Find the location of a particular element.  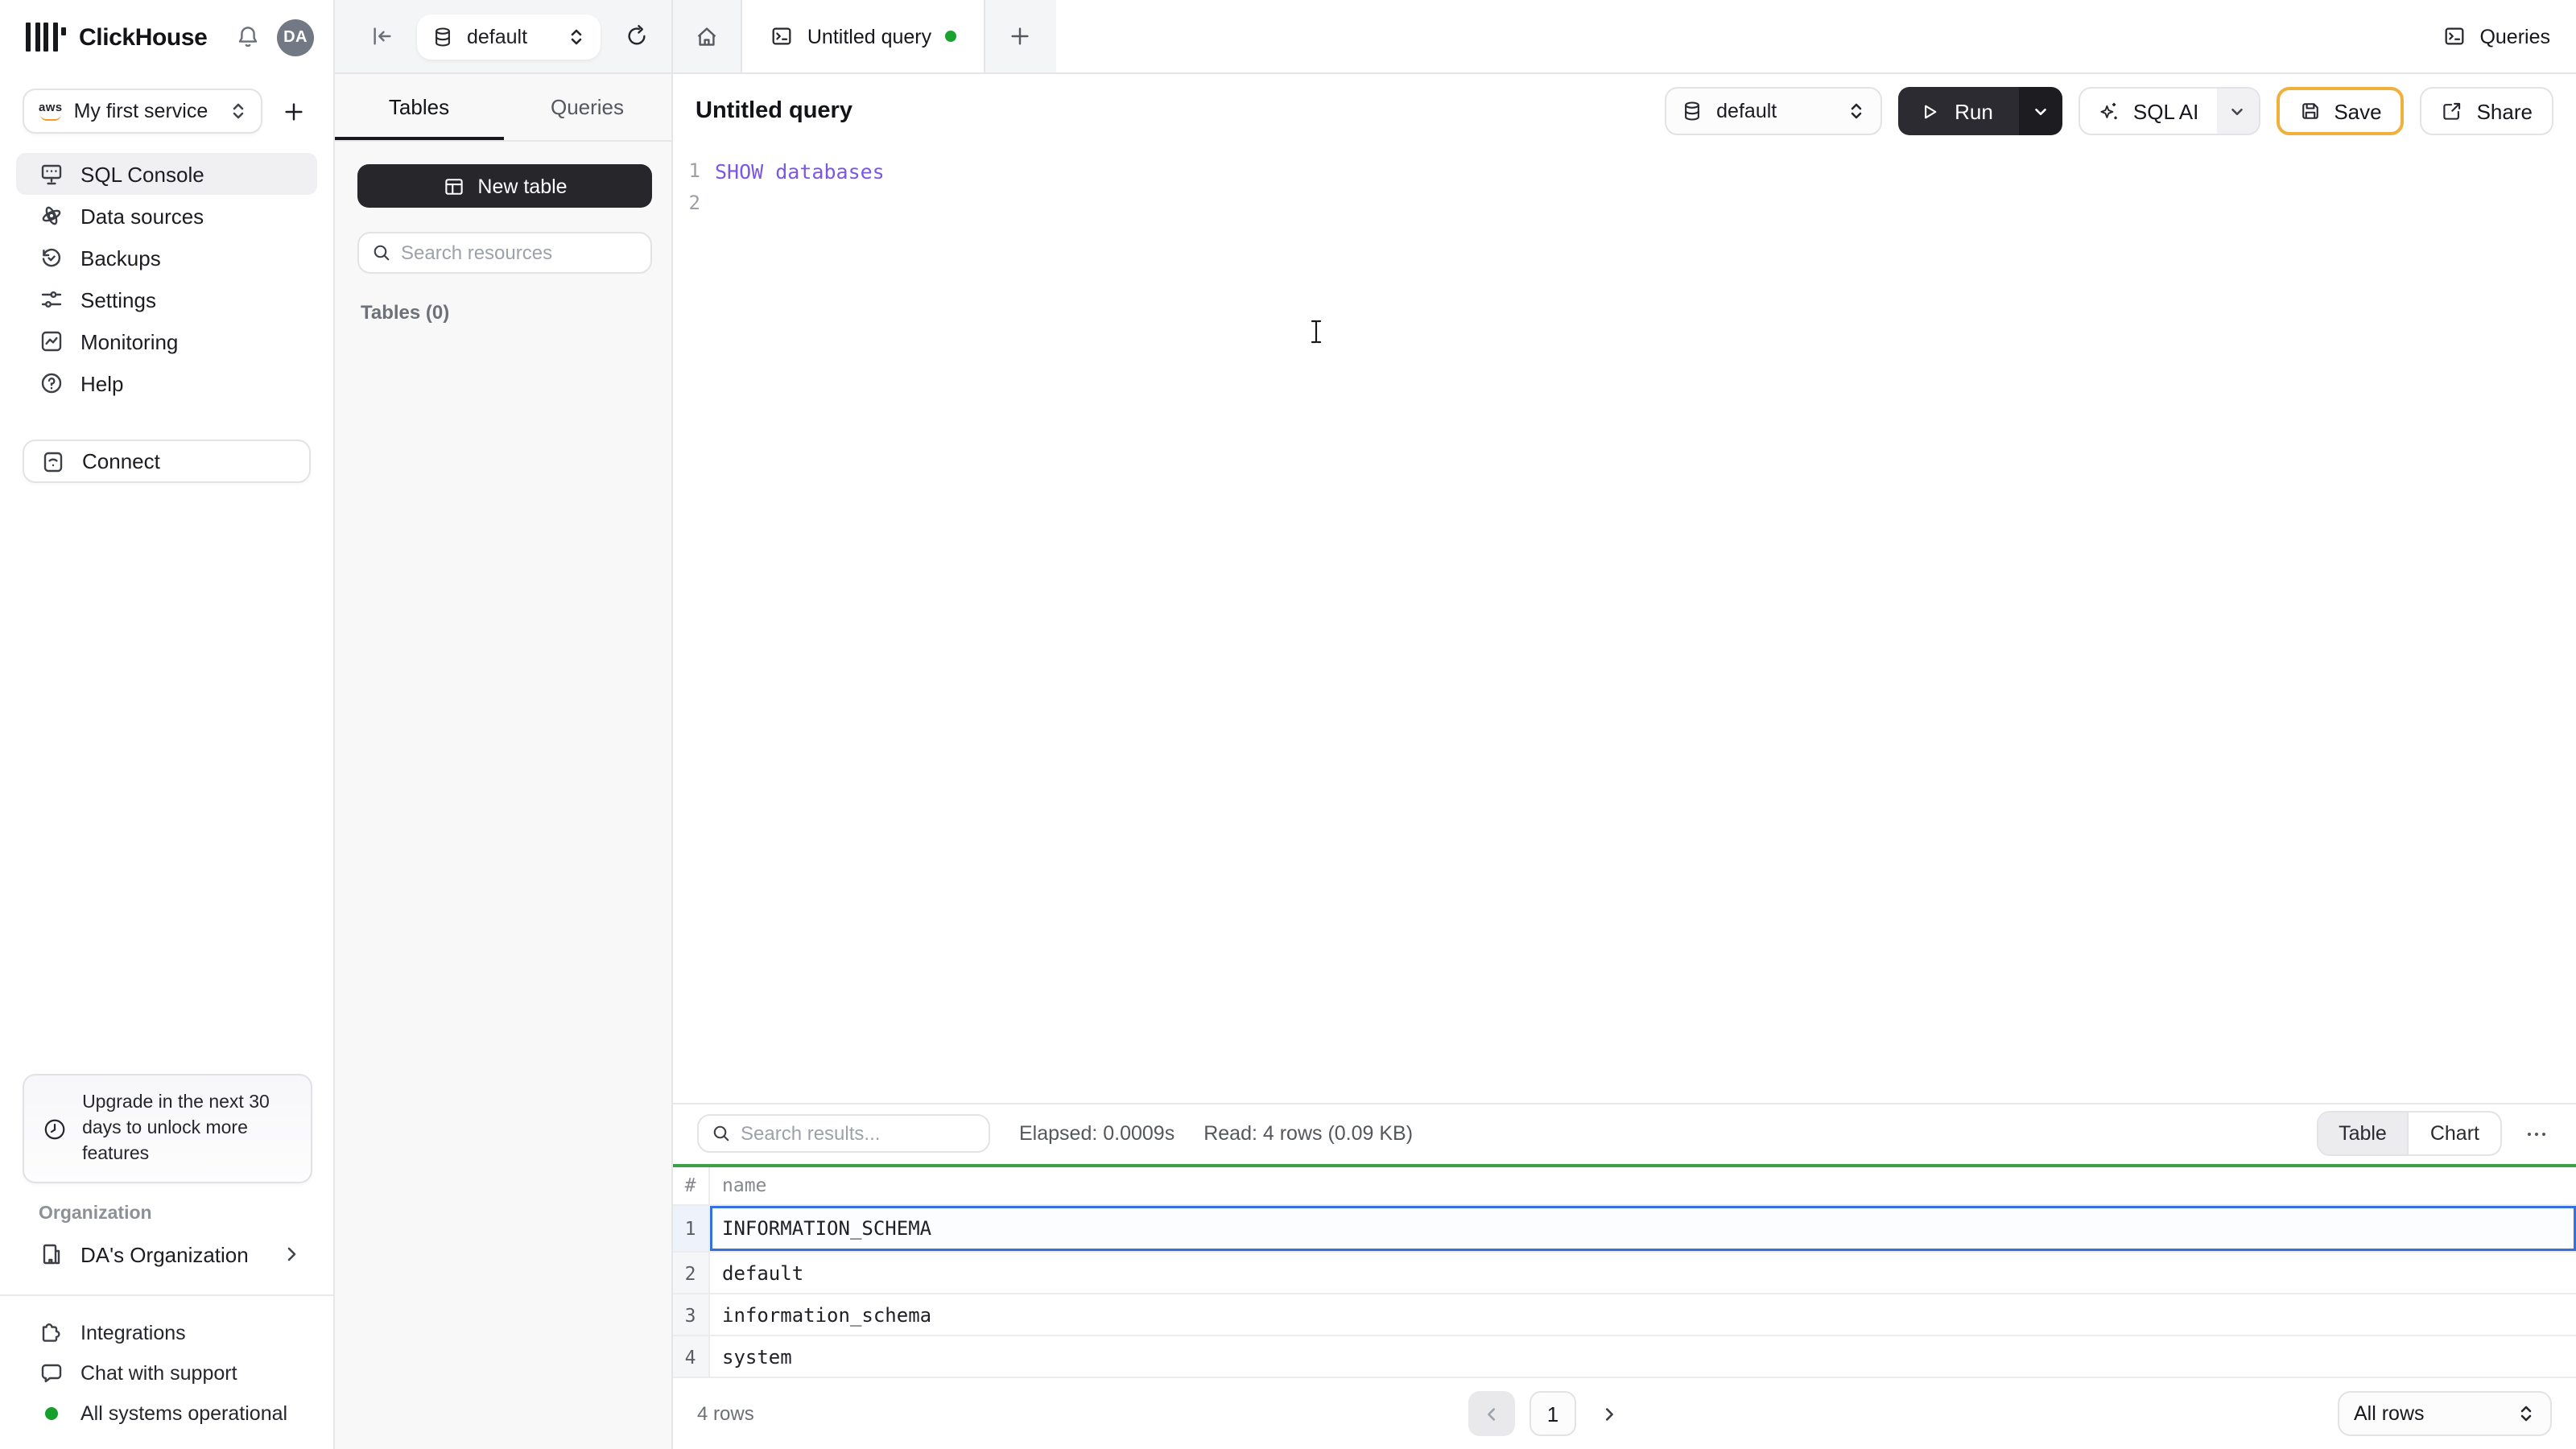

collapse-sidebar-button is located at coordinates (381, 36).